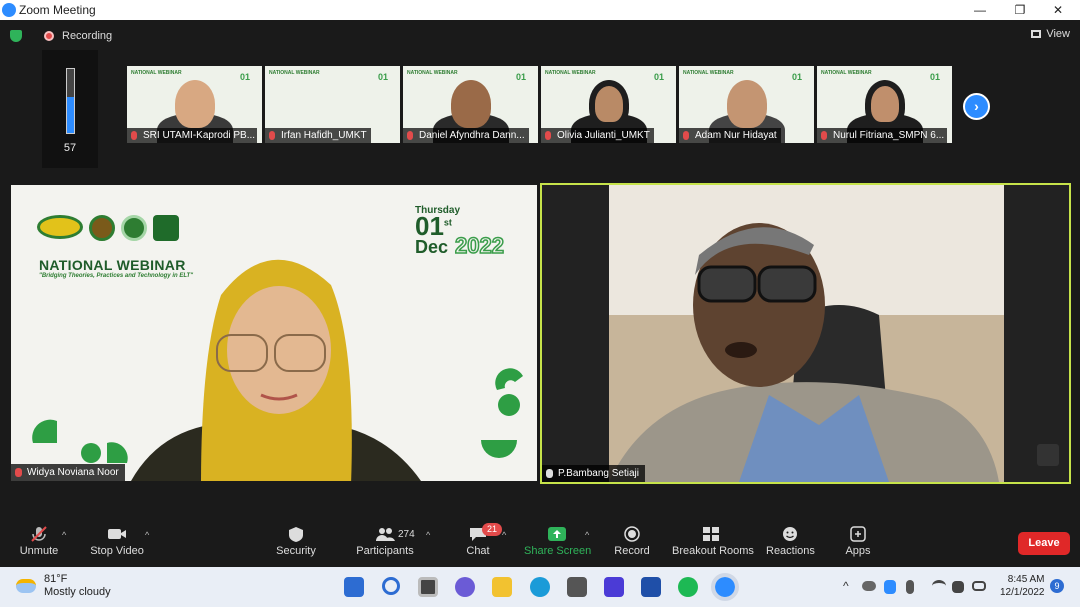  I want to click on spotify-icon, so click(688, 587).